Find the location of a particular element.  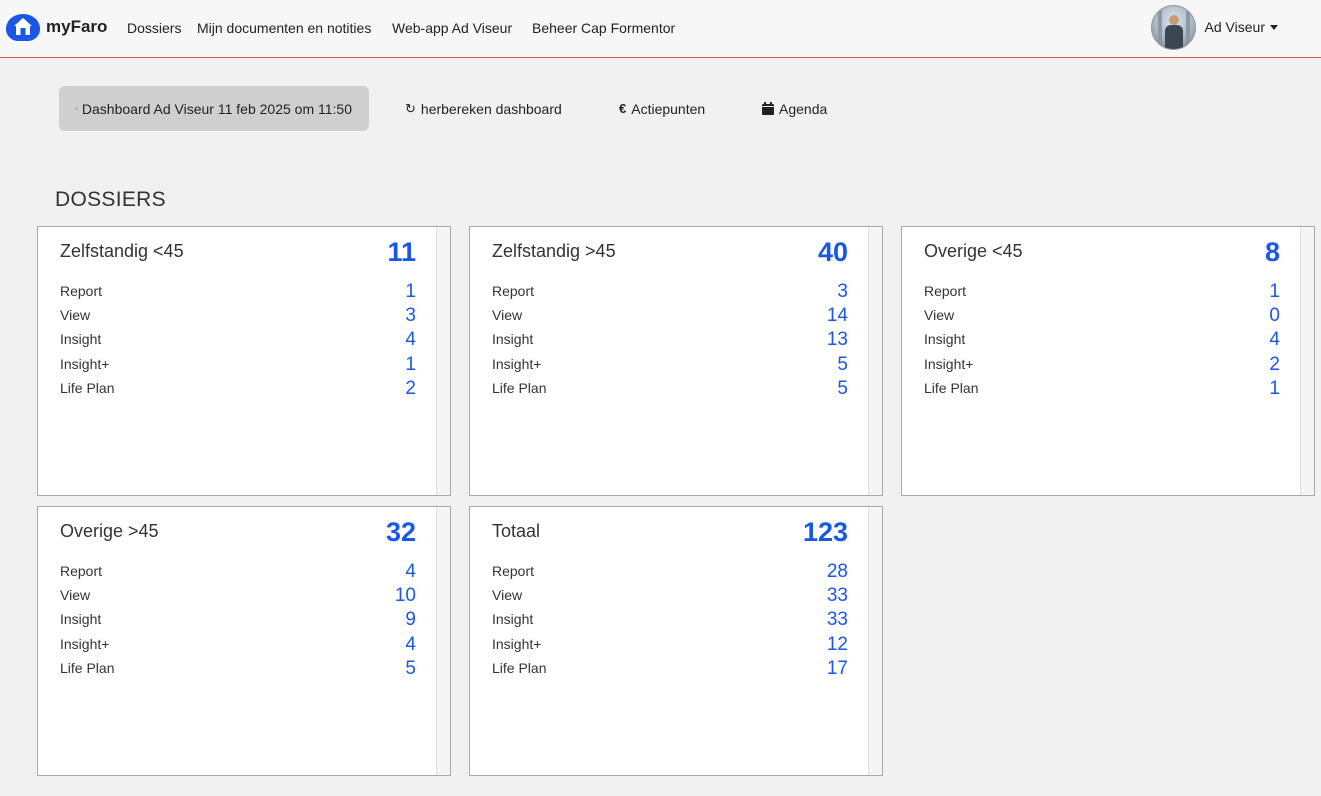

card-title: Zelfstandig >45 is located at coordinates (554, 251).